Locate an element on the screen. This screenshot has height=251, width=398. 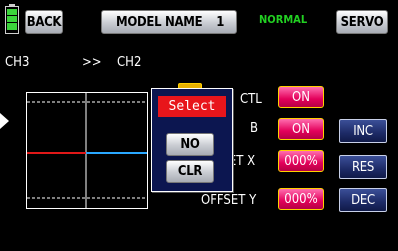
offset-y-value-button: 000% is located at coordinates (301, 199).